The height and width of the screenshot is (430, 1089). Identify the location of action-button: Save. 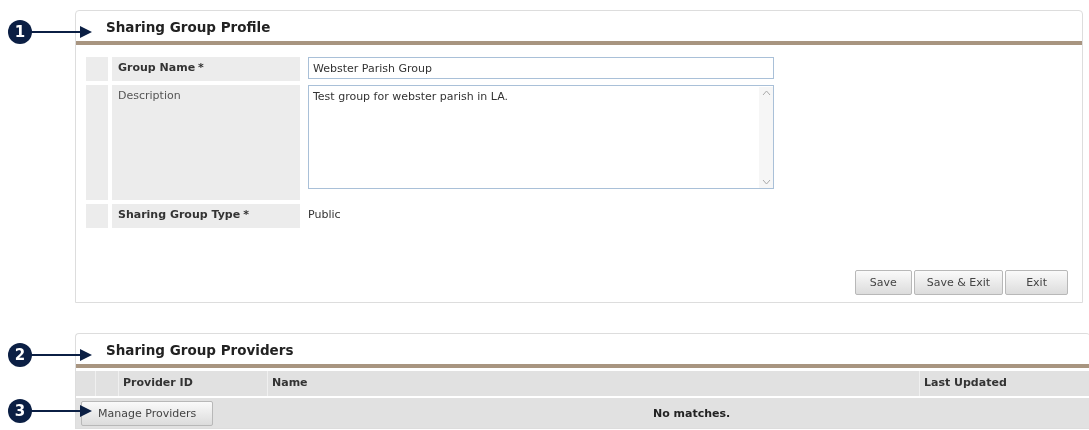
(883, 282).